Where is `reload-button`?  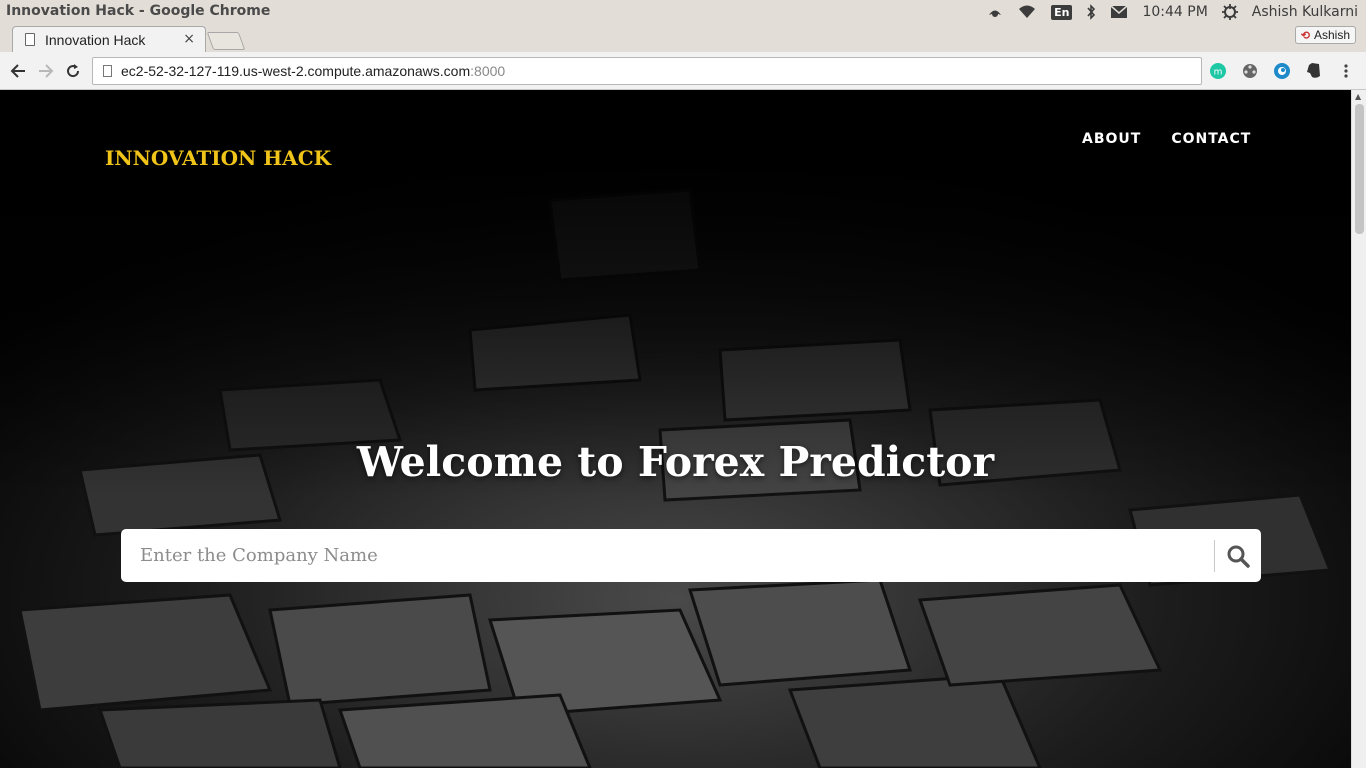
reload-button is located at coordinates (73, 71).